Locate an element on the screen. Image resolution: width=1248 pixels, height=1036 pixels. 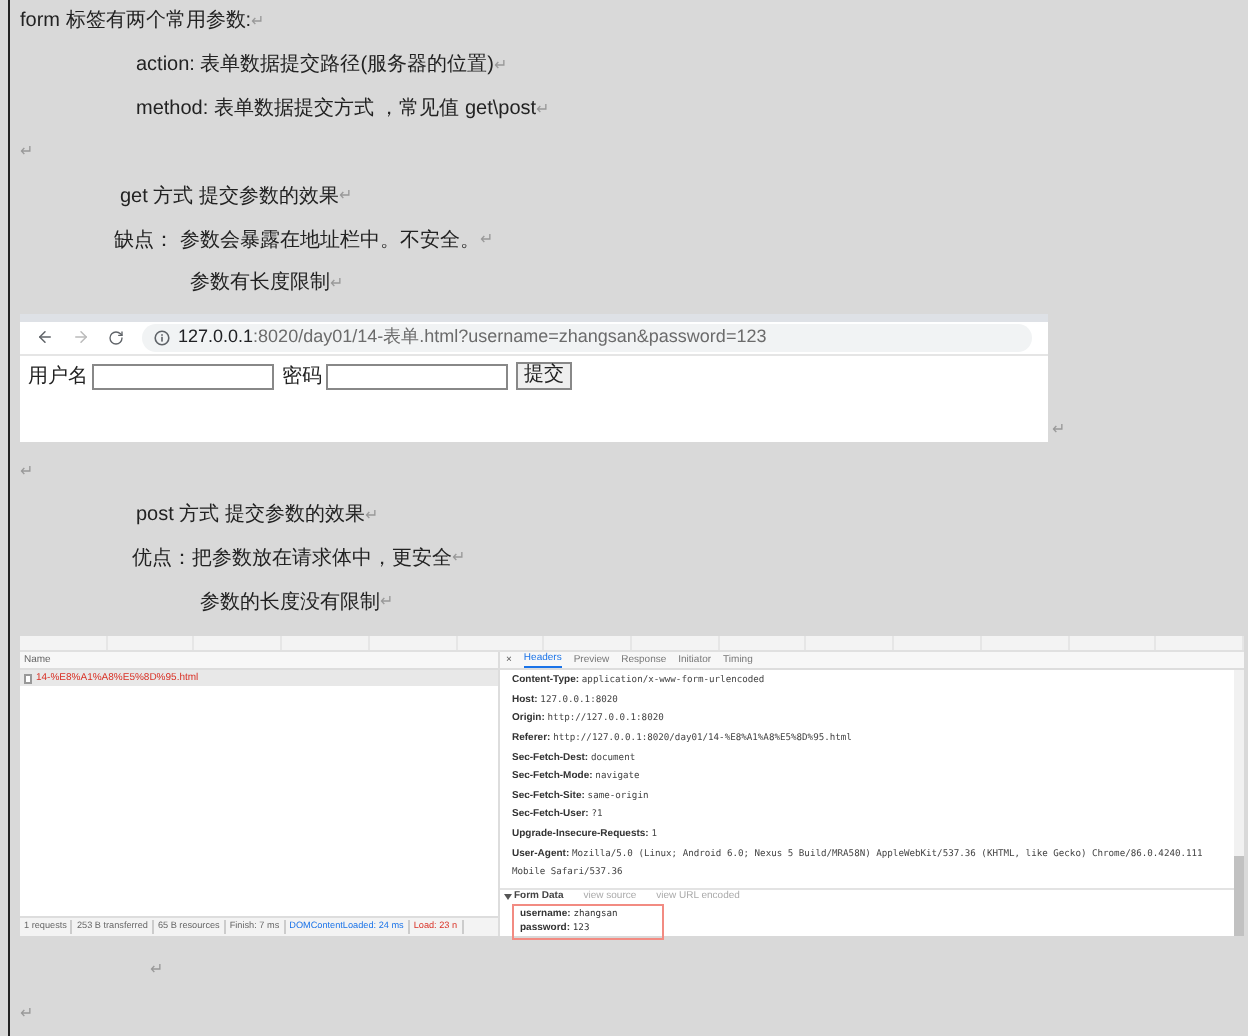
forward-arrow-icon is located at coordinates (81, 337).